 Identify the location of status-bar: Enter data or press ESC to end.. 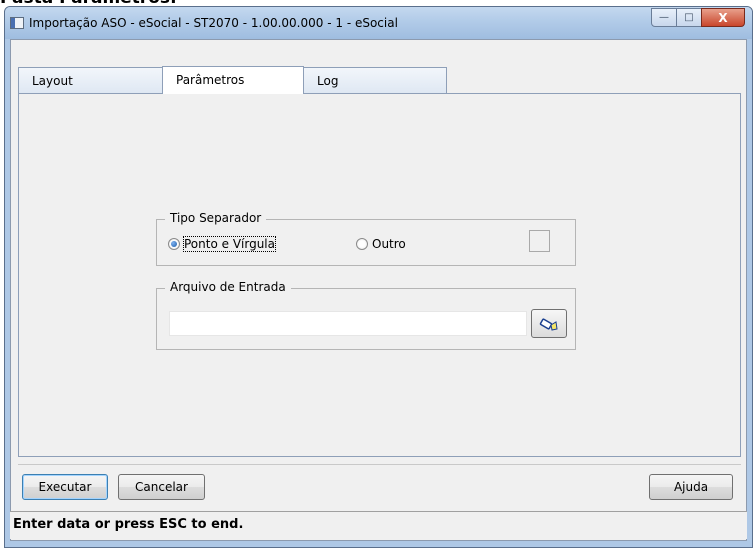
(378, 525).